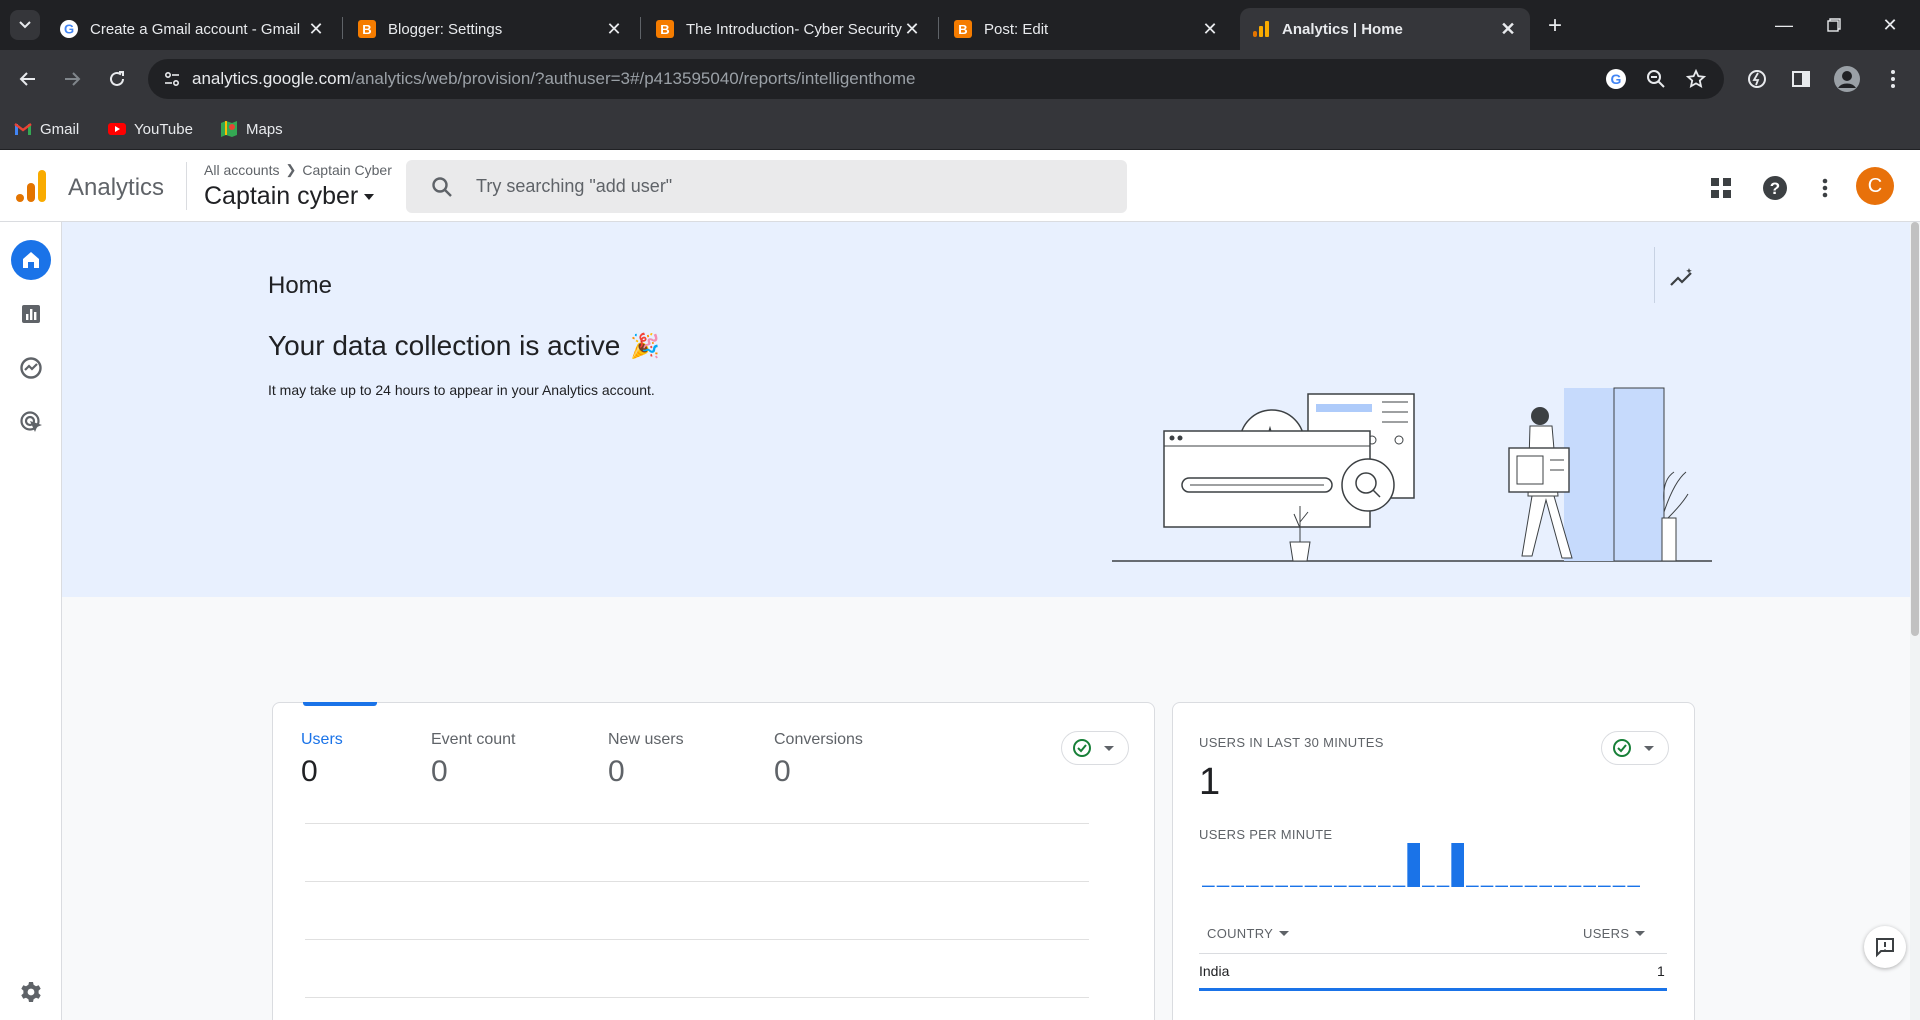  I want to click on profile-avatar-icon, so click(1847, 79).